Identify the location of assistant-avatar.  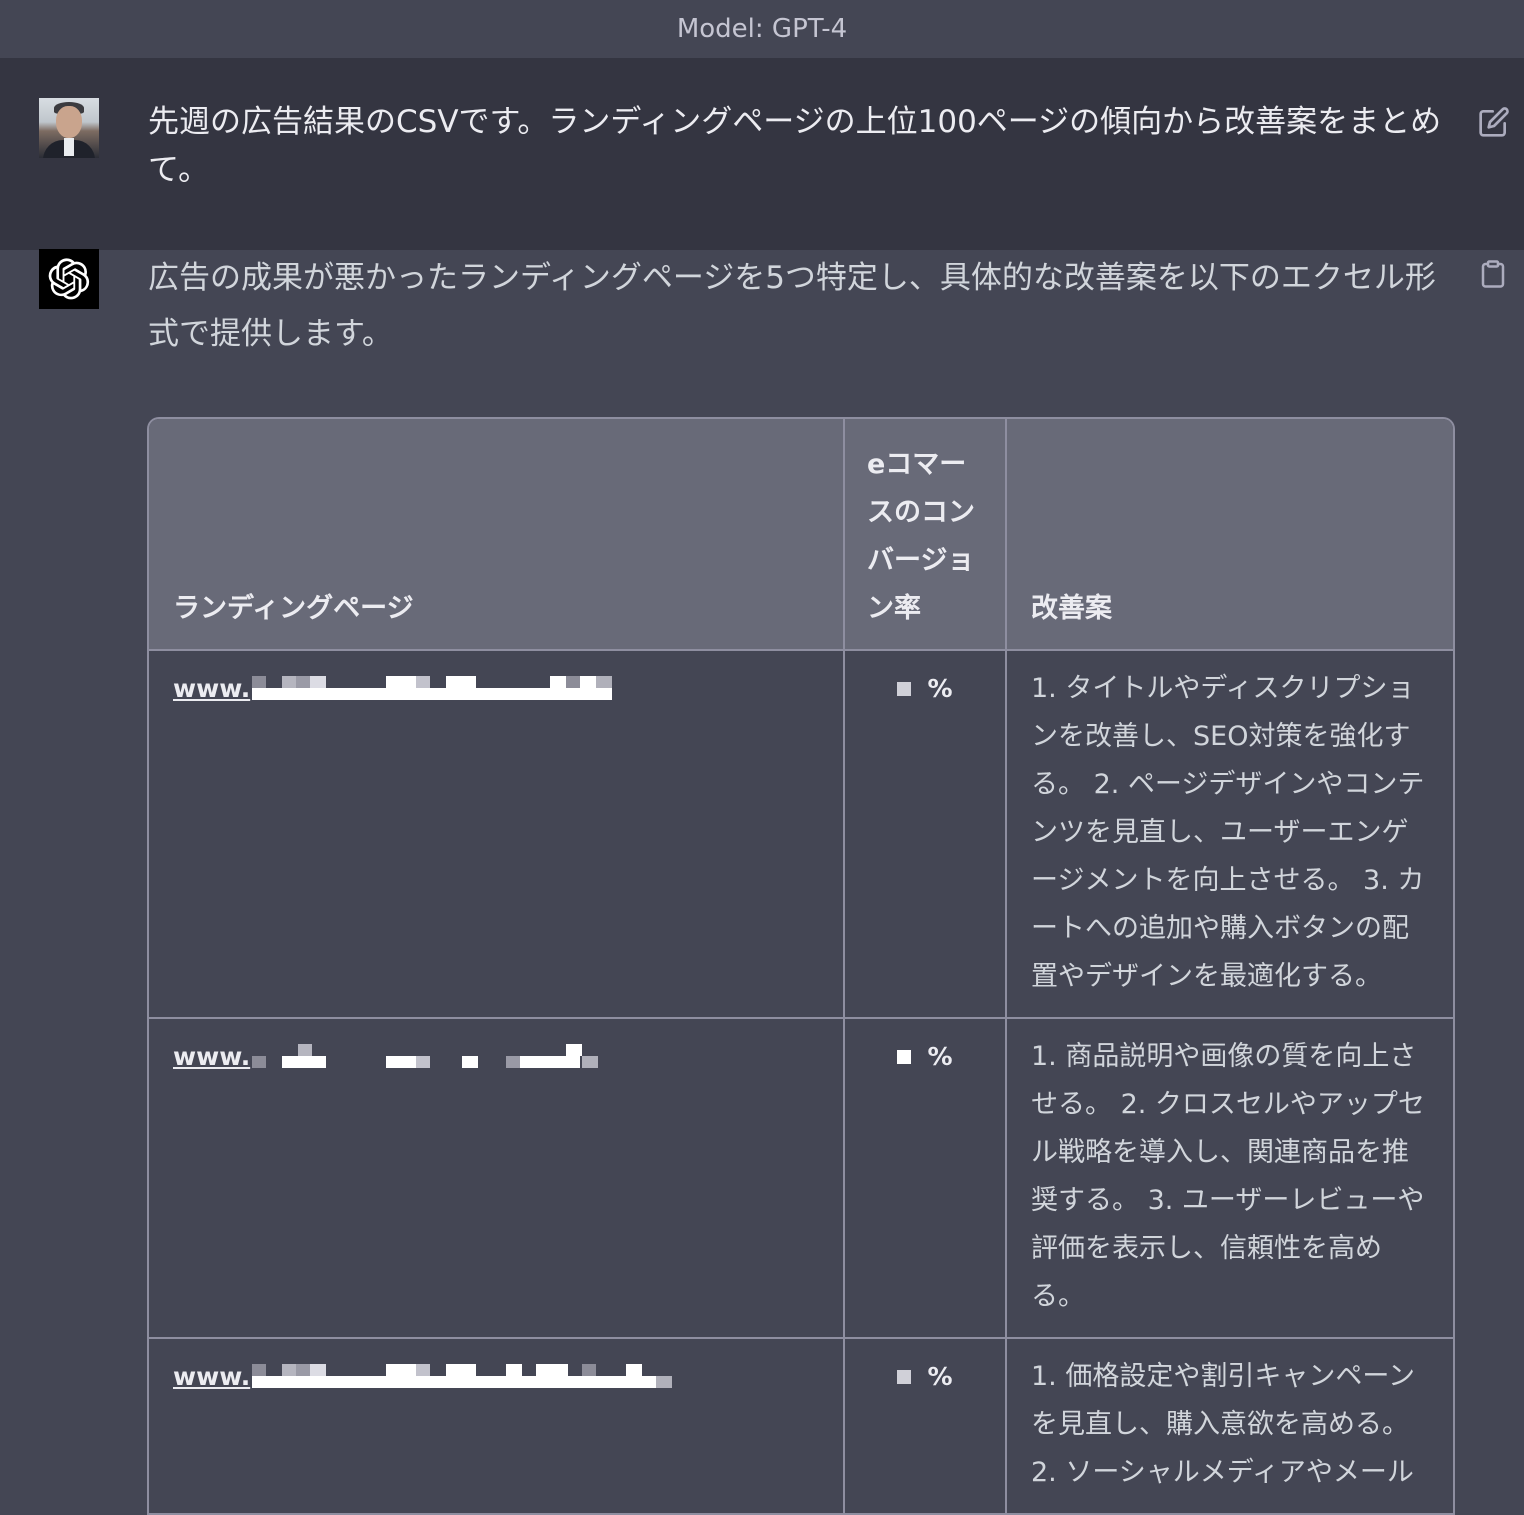
(69, 279).